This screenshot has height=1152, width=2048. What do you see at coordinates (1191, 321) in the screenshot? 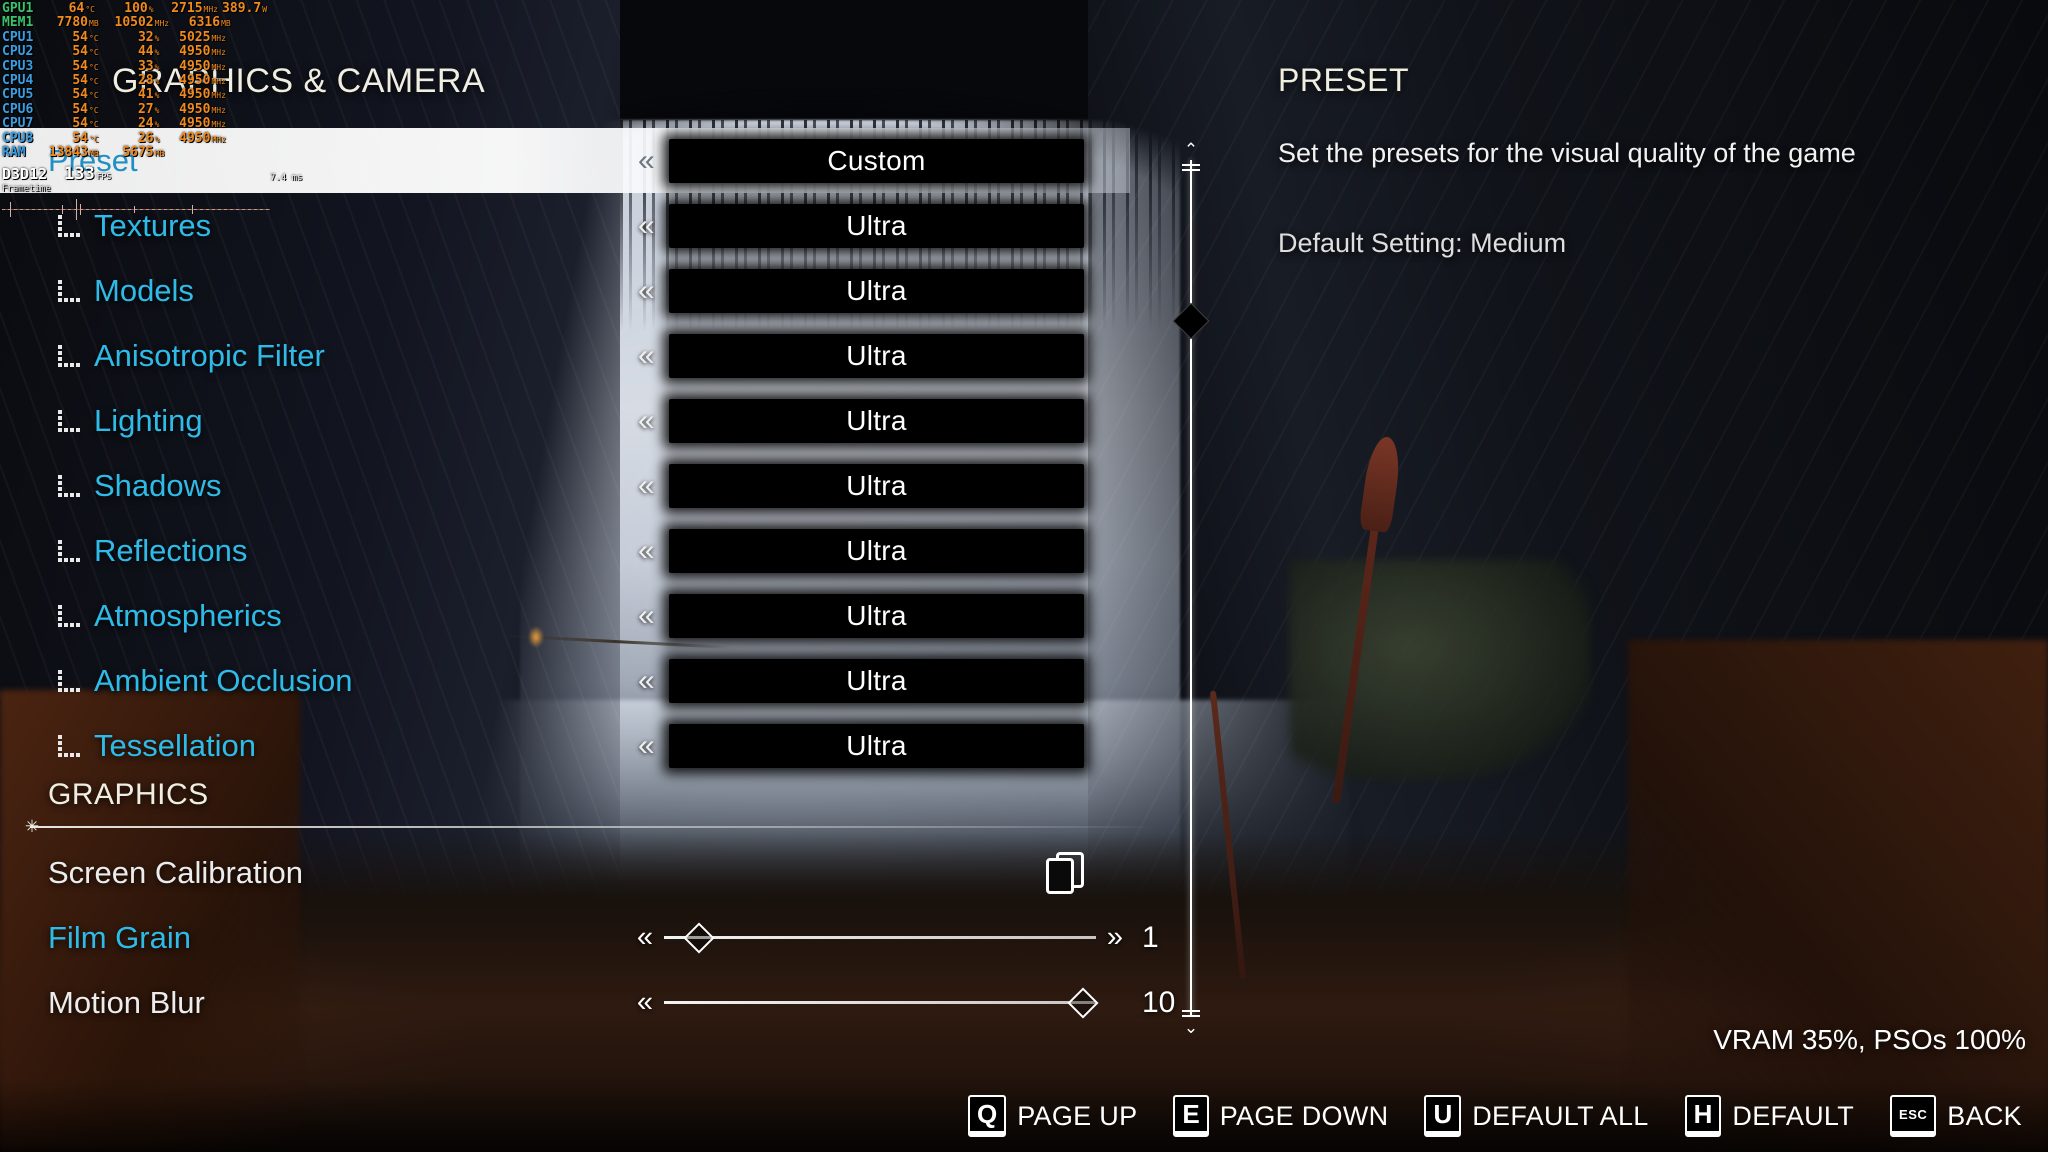
I see `scrollbar-thumb` at bounding box center [1191, 321].